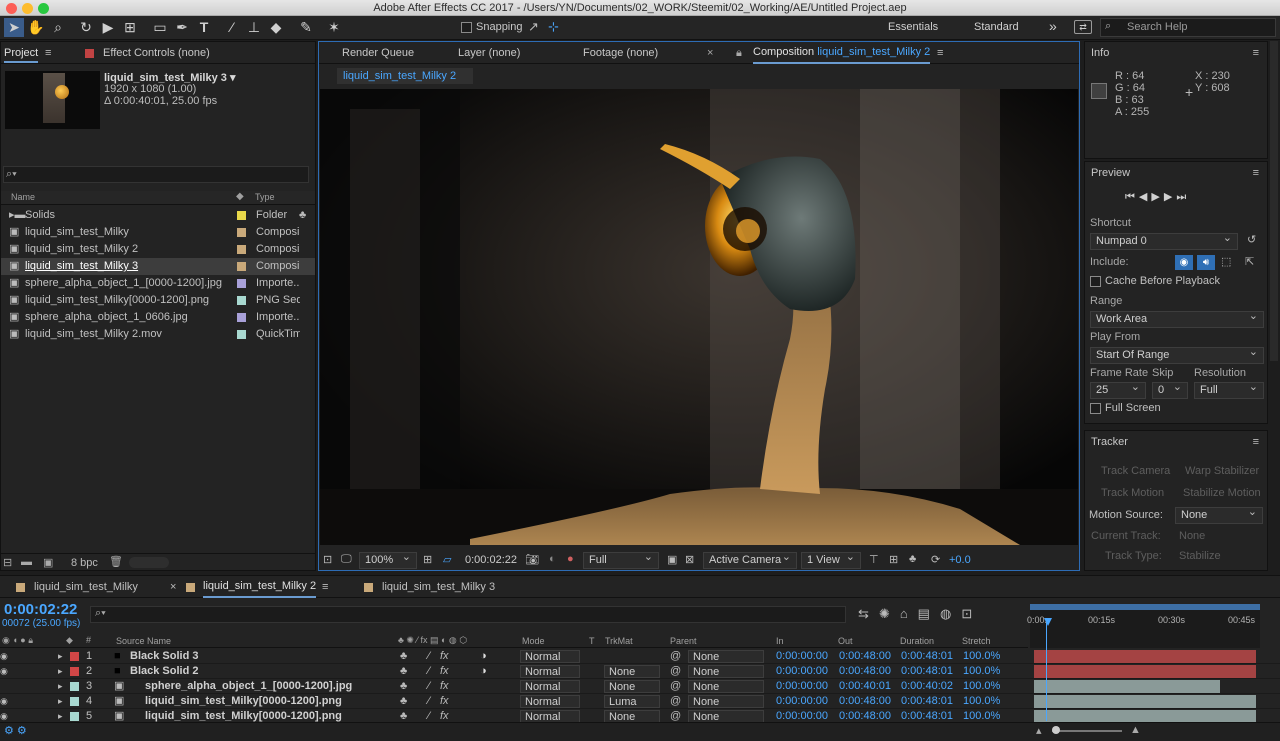 Image resolution: width=1280 pixels, height=741 pixels. Describe the element at coordinates (108, 27) in the screenshot. I see `camera-tool-icon: ▶` at that location.